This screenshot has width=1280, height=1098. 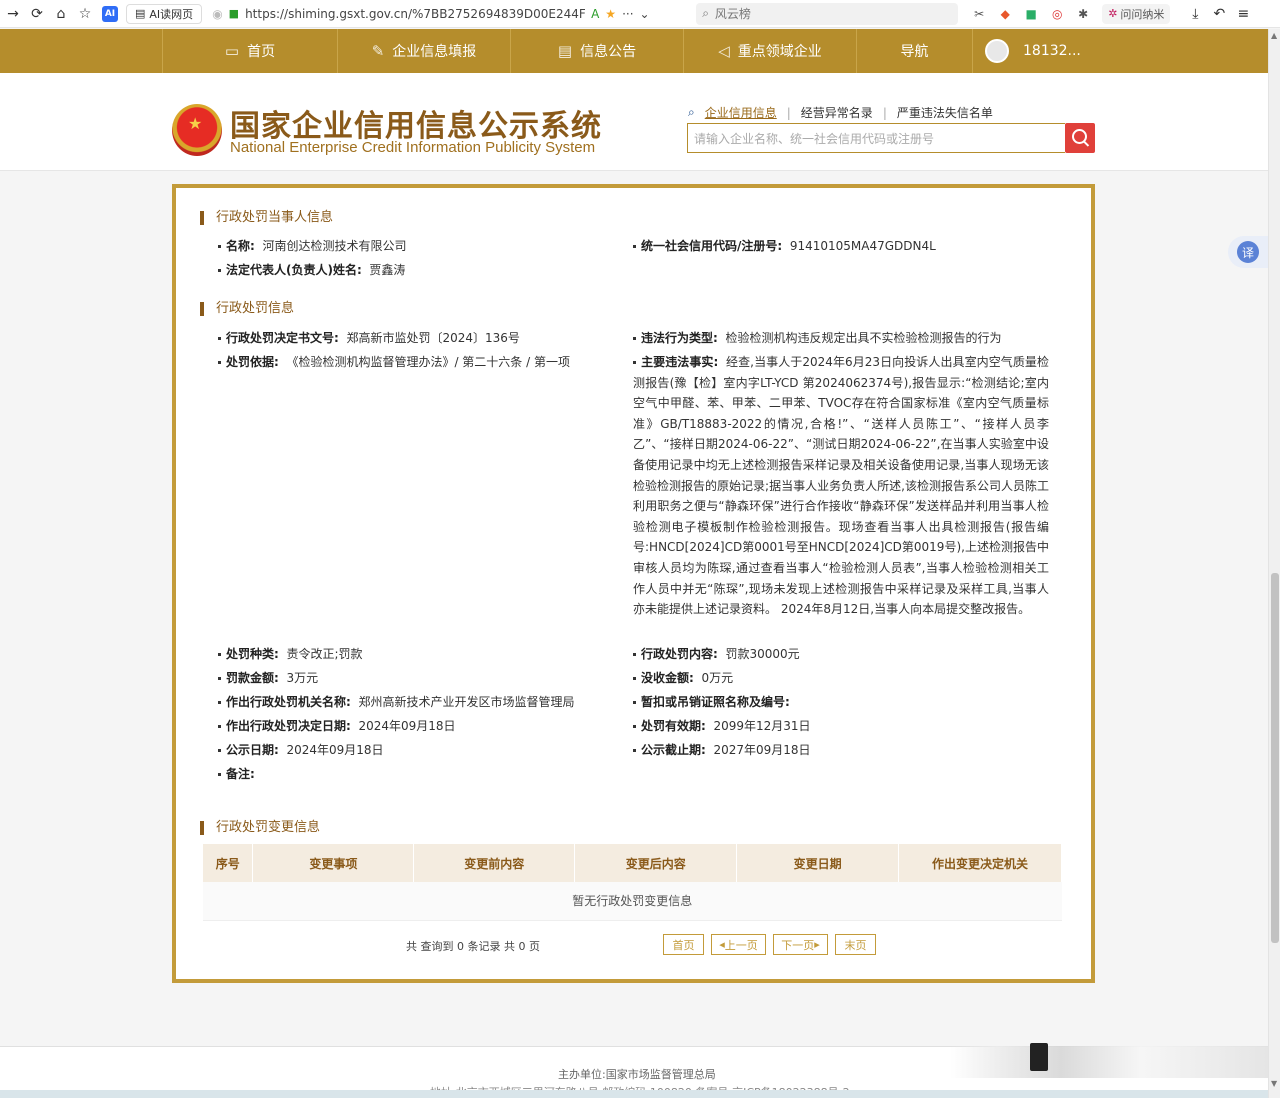 I want to click on last-page-button: 末页, so click(x=855, y=944).